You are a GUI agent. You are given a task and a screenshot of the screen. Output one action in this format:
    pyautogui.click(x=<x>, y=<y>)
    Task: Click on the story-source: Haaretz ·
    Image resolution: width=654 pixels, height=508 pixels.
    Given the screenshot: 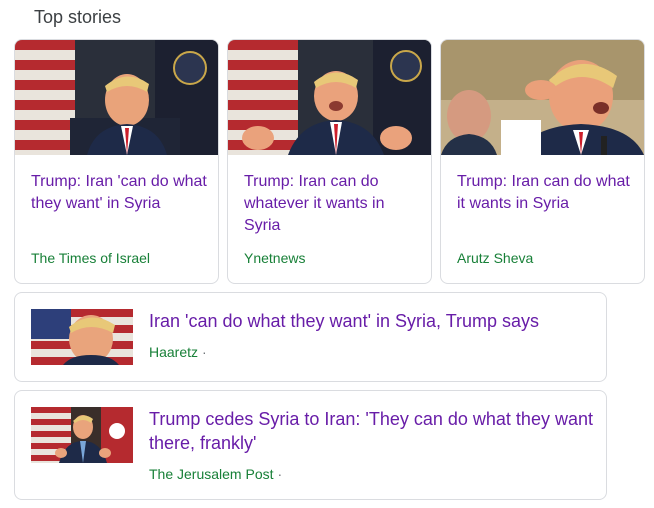 What is the action you would take?
    pyautogui.click(x=178, y=352)
    